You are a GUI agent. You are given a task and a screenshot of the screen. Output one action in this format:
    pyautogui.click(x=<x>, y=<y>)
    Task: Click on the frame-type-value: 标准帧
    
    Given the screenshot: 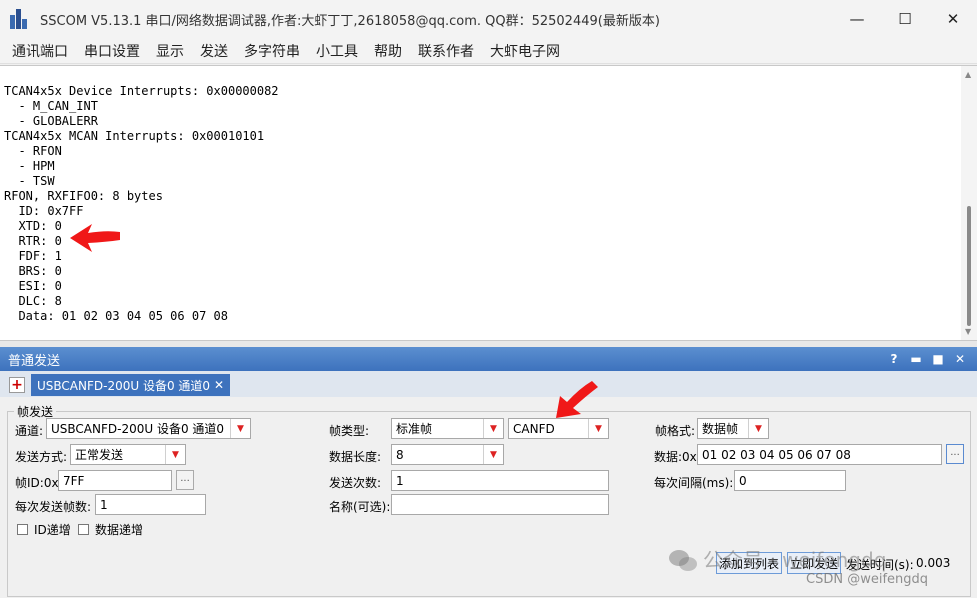 What is the action you would take?
    pyautogui.click(x=414, y=429)
    